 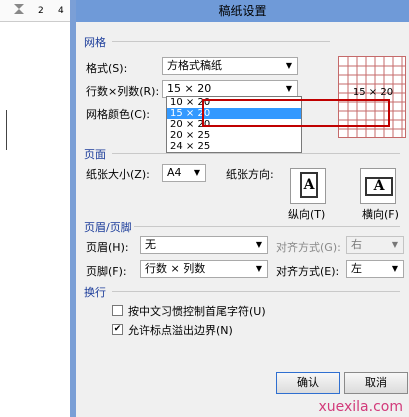 I want to click on grid-color-label: 网格颜色(C):, so click(x=118, y=114).